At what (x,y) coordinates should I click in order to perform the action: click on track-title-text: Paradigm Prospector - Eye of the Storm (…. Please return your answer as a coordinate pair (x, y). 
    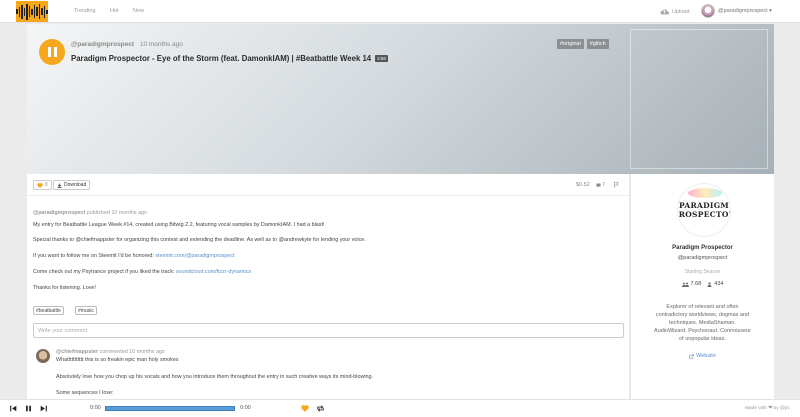
    Looking at the image, I should click on (221, 58).